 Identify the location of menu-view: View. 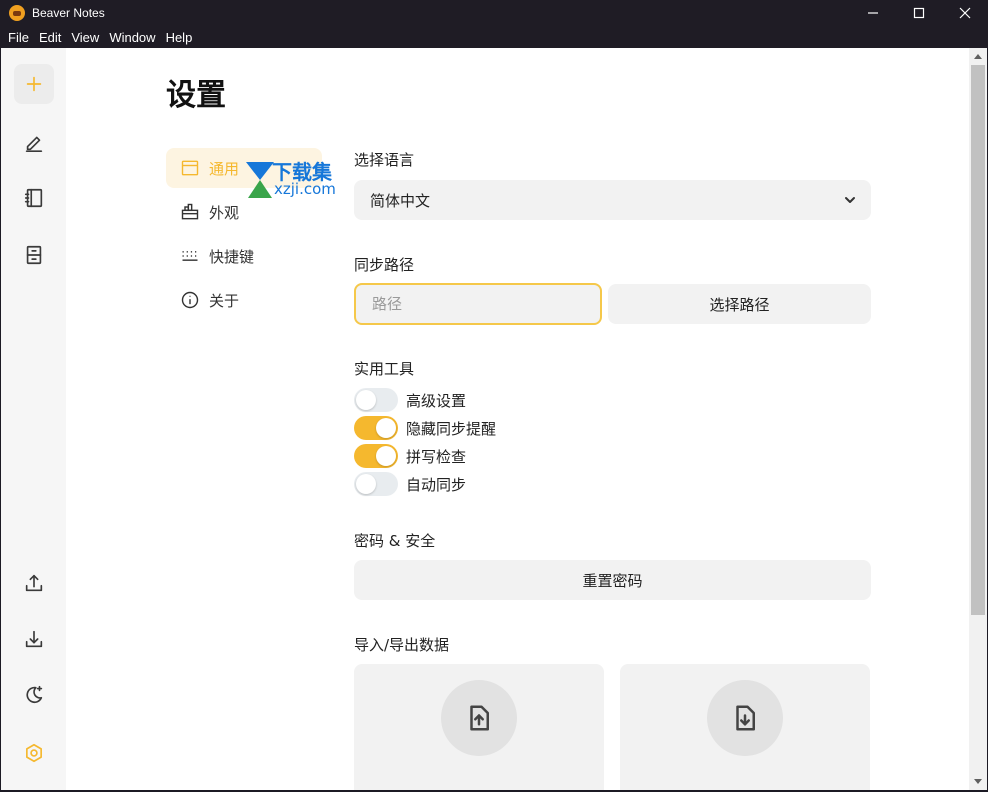
(85, 37).